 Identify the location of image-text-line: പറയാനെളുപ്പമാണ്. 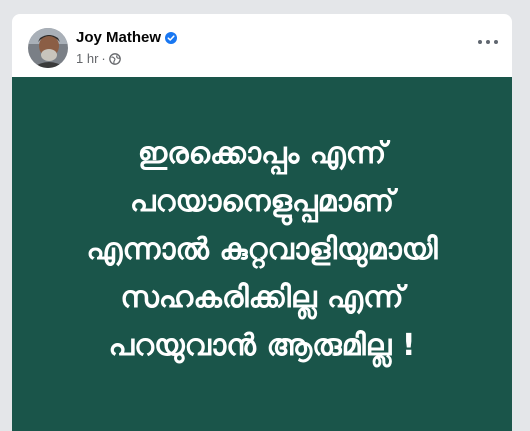
(262, 201).